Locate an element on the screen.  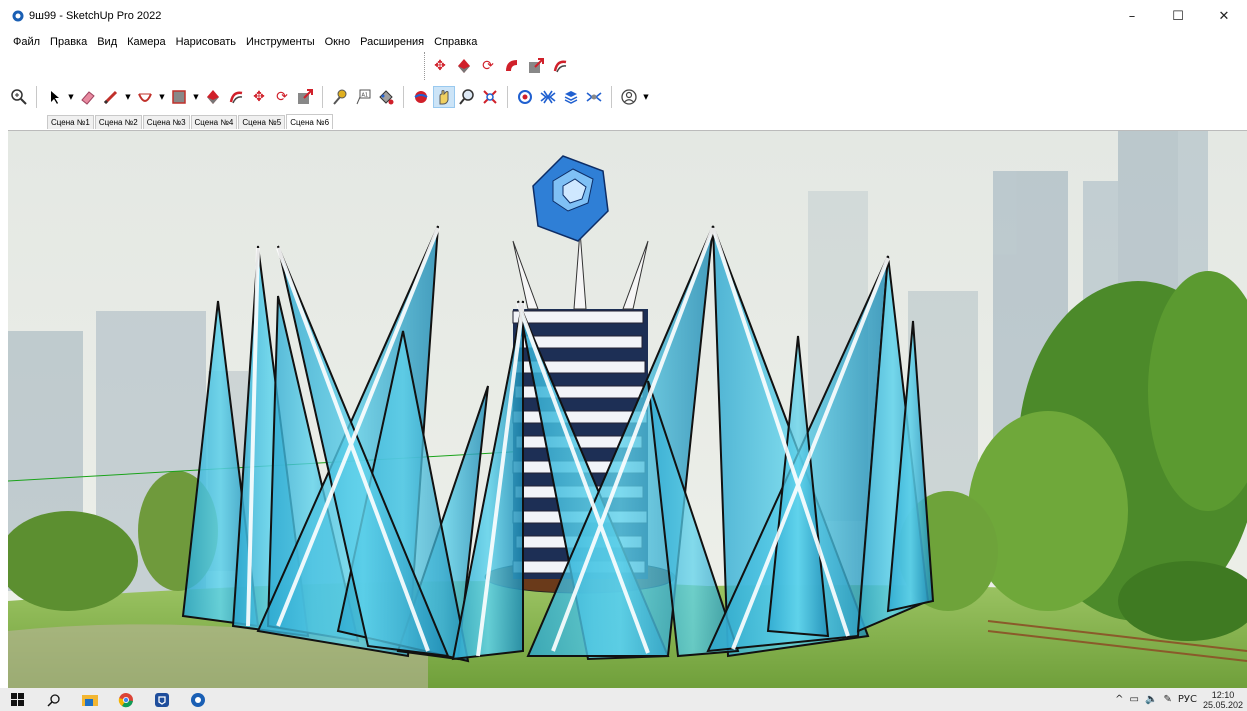
scene-tab-5: Сцена №5 is located at coordinates (262, 122).